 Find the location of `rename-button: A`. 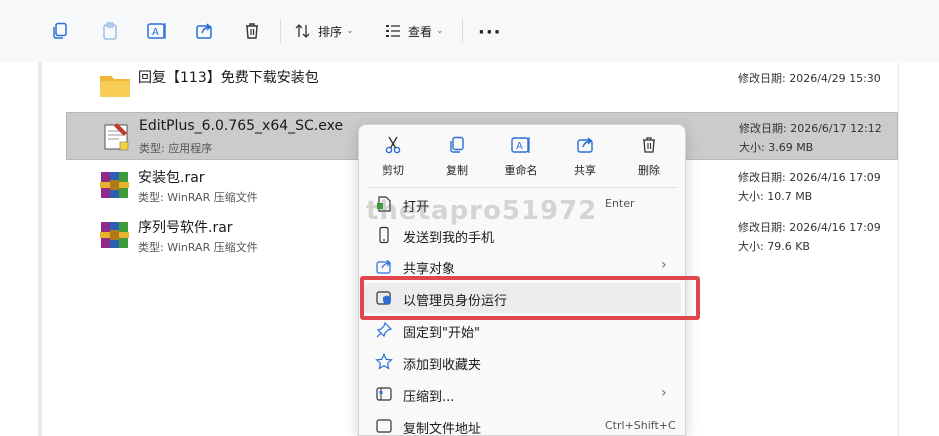

rename-button: A is located at coordinates (157, 31).